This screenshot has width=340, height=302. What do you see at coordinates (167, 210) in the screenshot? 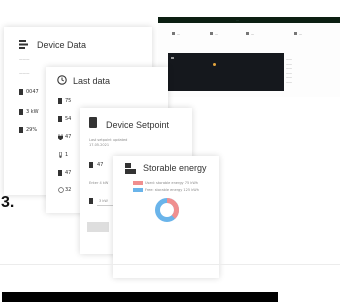
I see `energy-donut-chart` at bounding box center [167, 210].